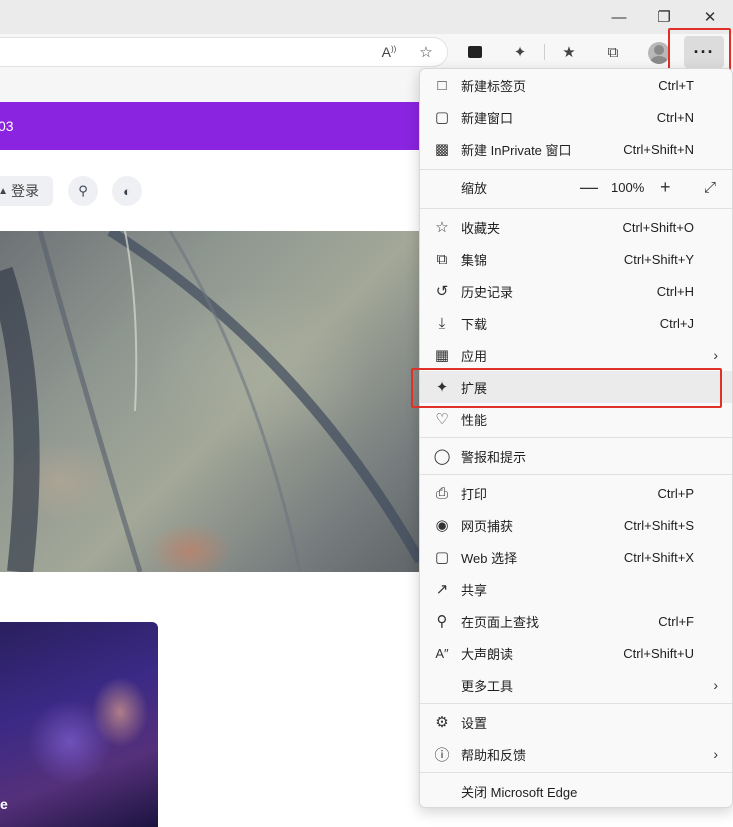 The height and width of the screenshot is (827, 733). What do you see at coordinates (442, 85) in the screenshot?
I see `new-tab-icon: □` at bounding box center [442, 85].